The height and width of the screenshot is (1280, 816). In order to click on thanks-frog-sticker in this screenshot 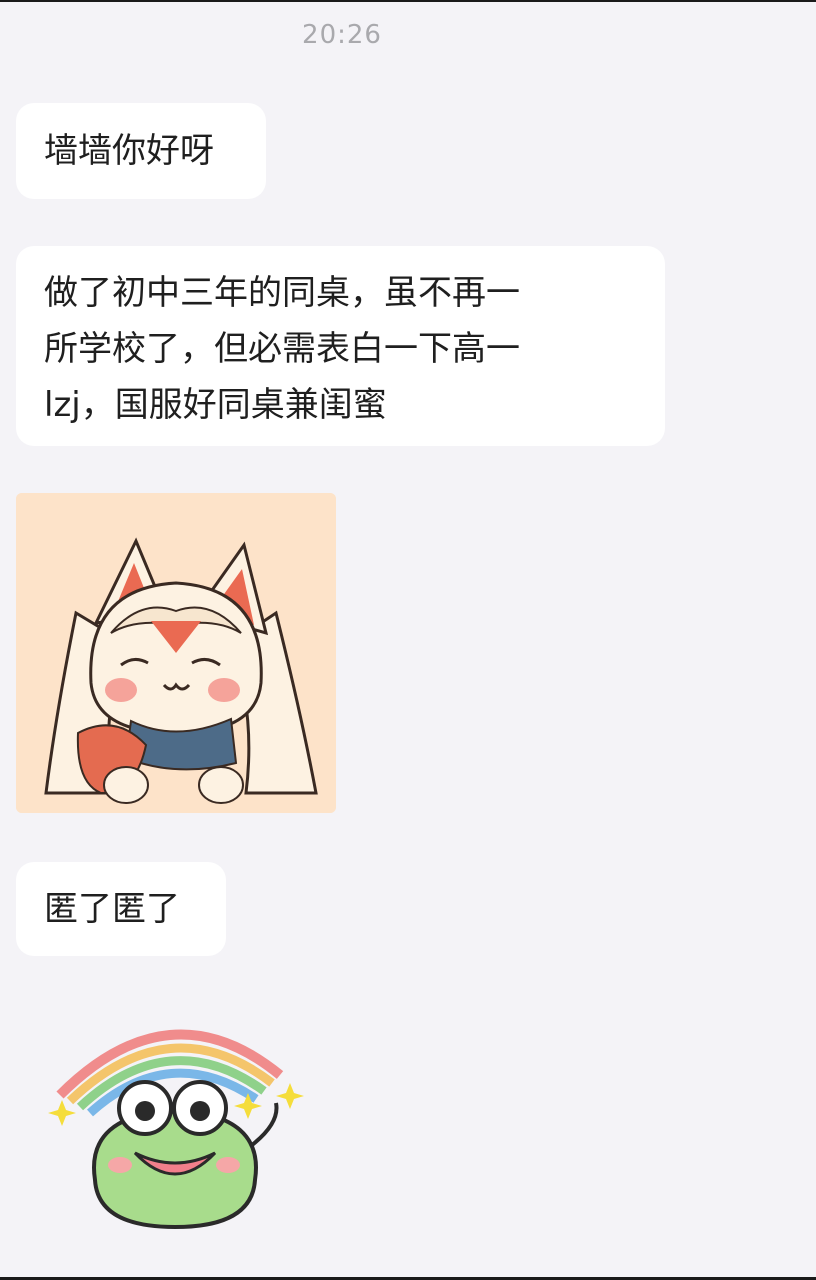, I will do `click(180, 1125)`.